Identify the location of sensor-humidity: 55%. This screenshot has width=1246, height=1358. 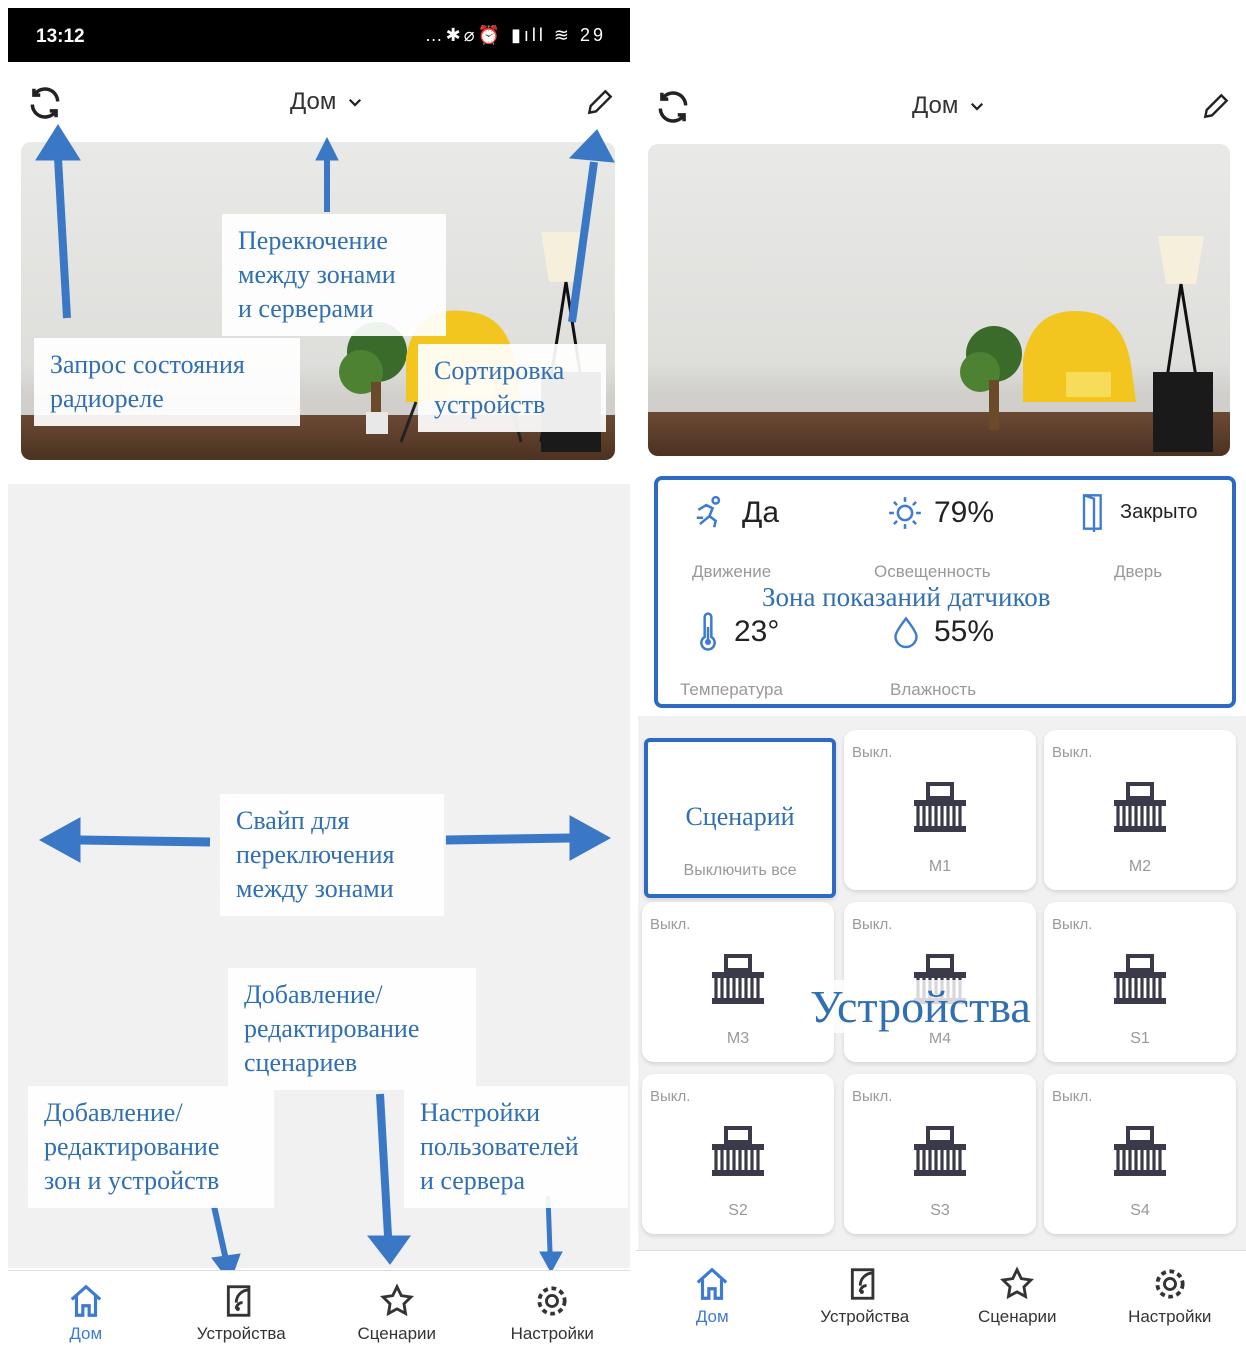
(941, 632).